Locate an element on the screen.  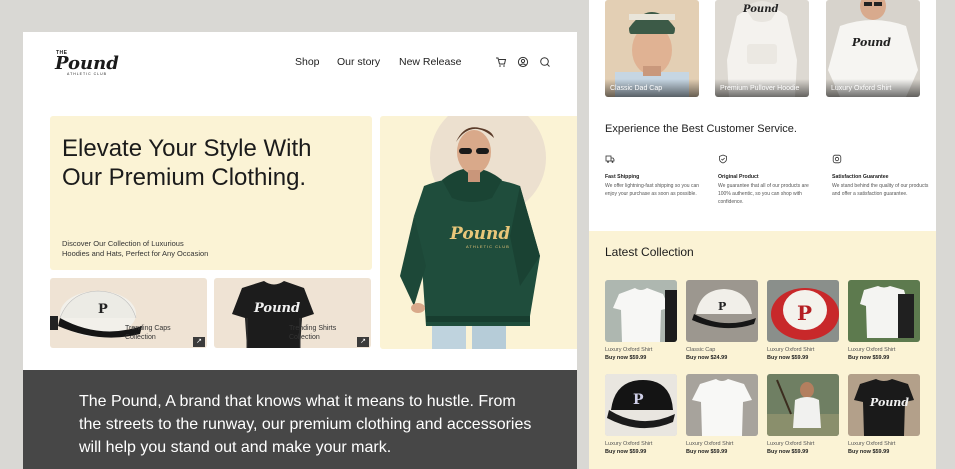
product-card-premium-pullover-hoodie: Pound Premium Pullover Hoodie is located at coordinates (762, 48).